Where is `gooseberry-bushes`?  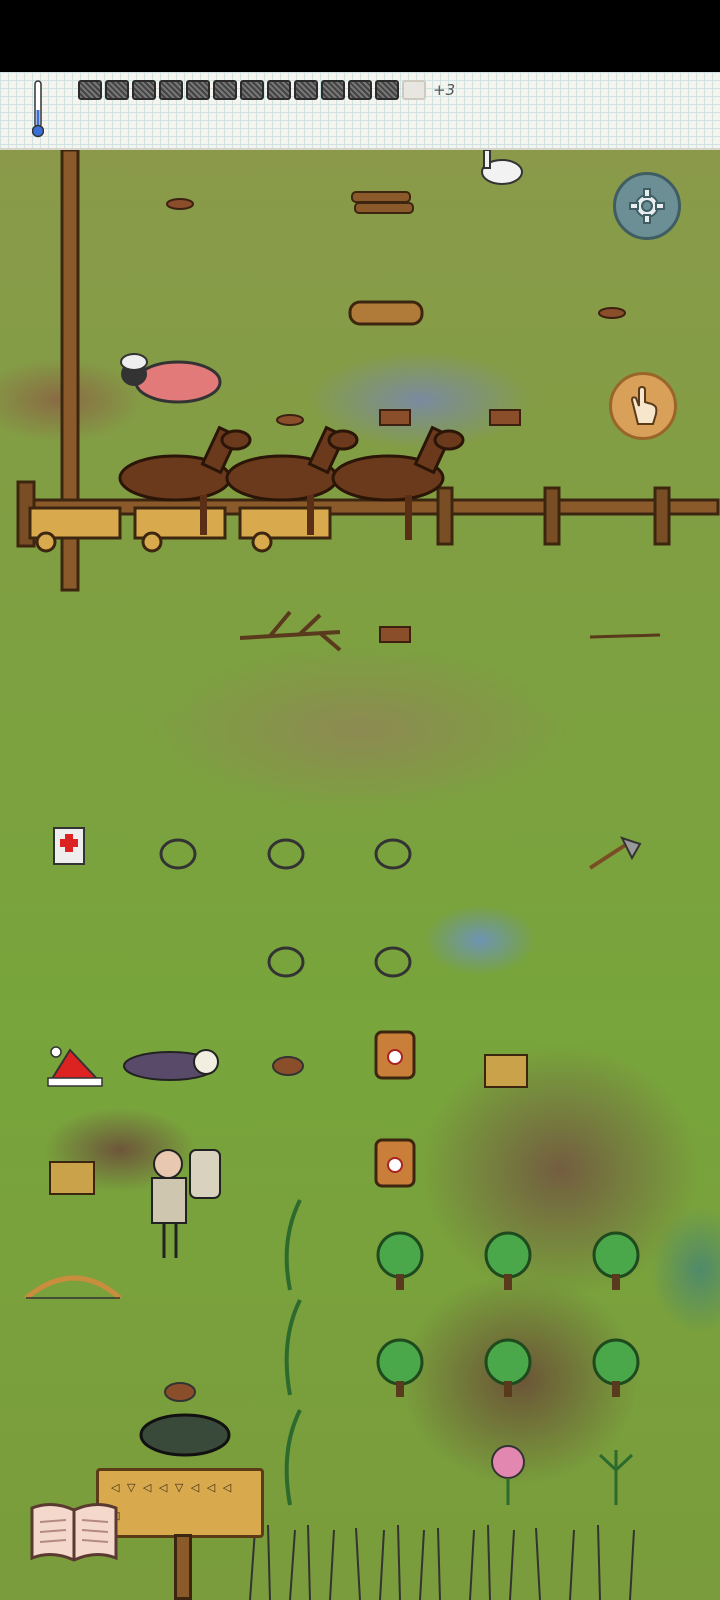
gooseberry-bushes is located at coordinates (508, 1308).